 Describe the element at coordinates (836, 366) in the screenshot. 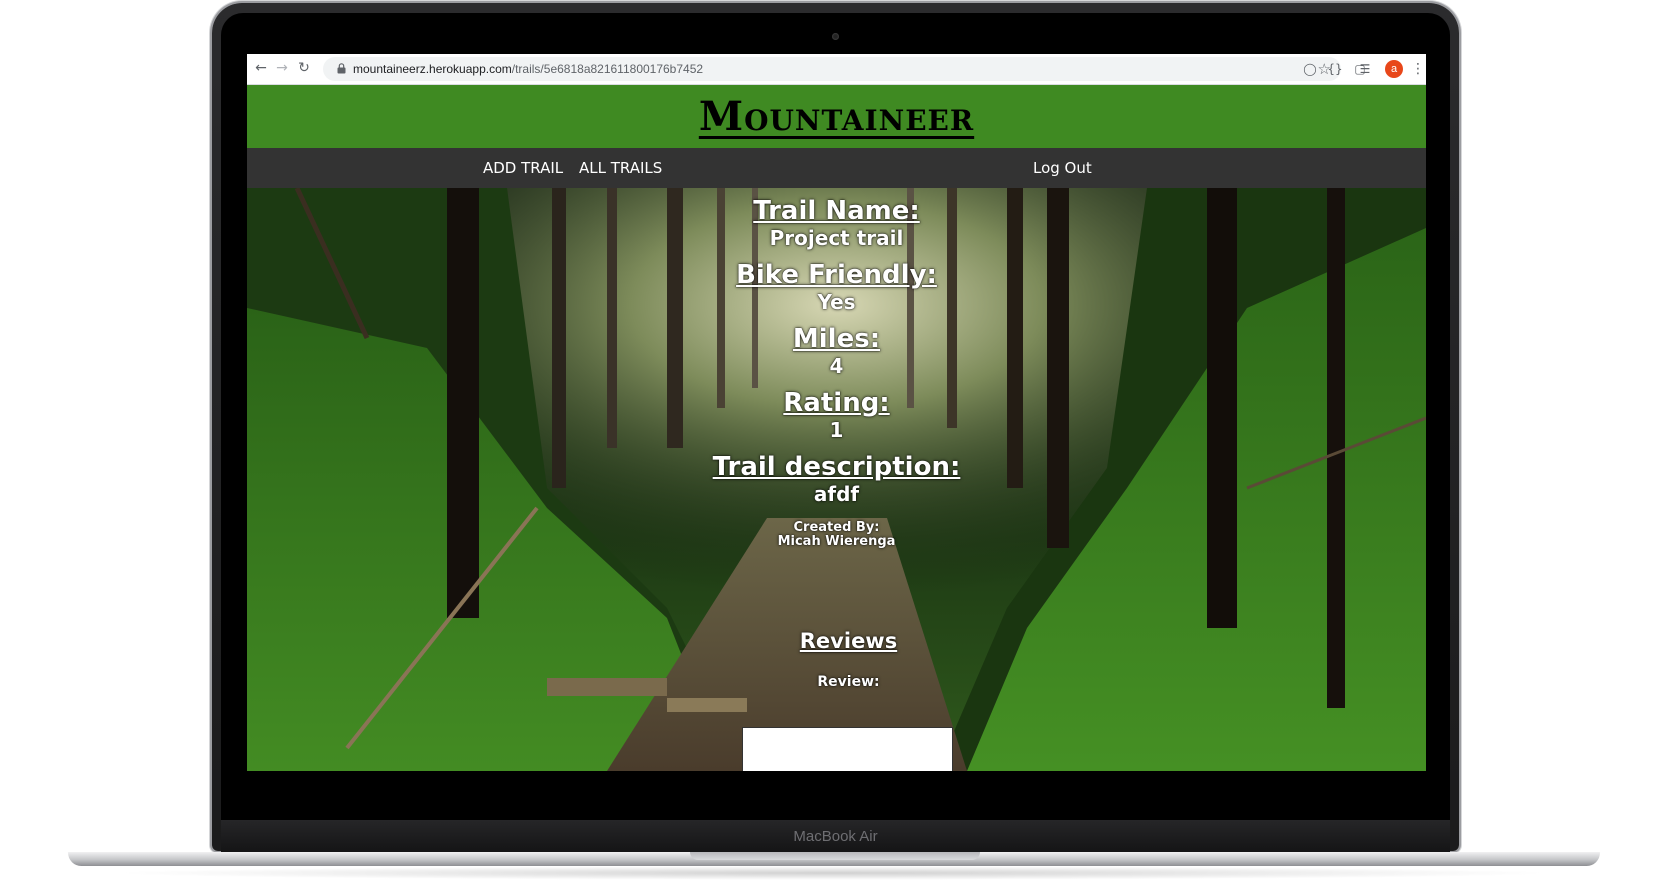

I see `miles-value: 4` at that location.